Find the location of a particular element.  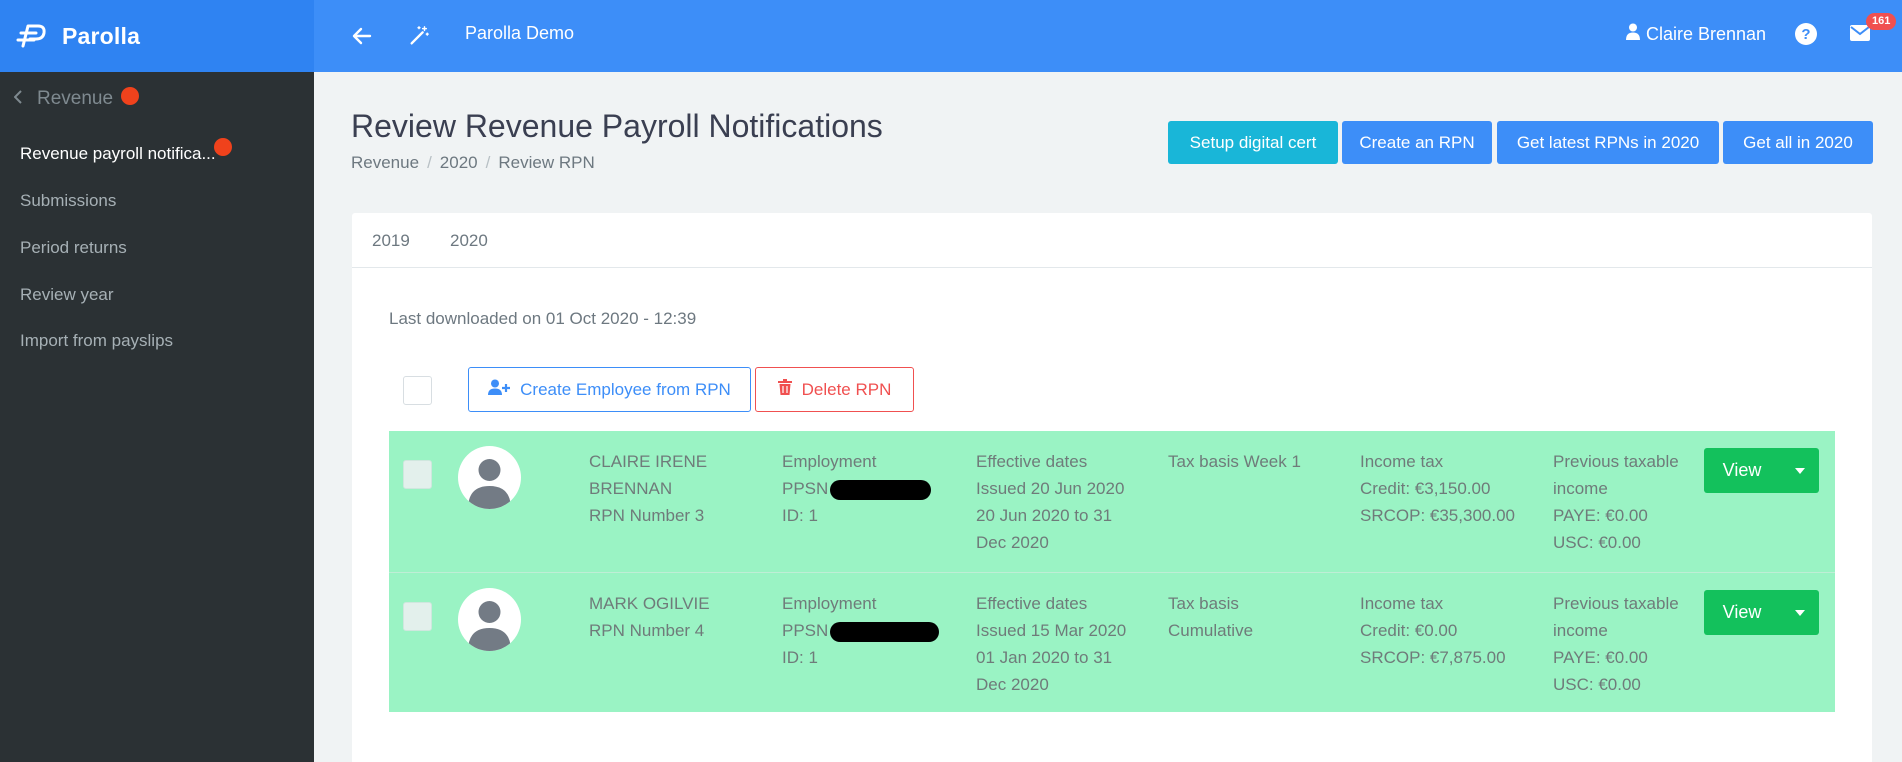

employee-name-cell: CLAIRE IRENE BRENNAN RPN Number 3 is located at coordinates (648, 488).